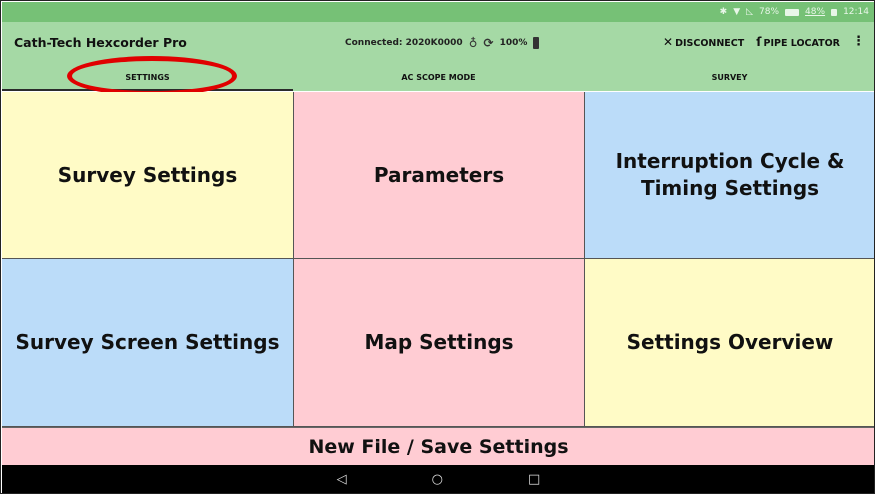  I want to click on tab-bar: SETTINGS AC SCOPE MODE SURVEY, so click(438, 77).